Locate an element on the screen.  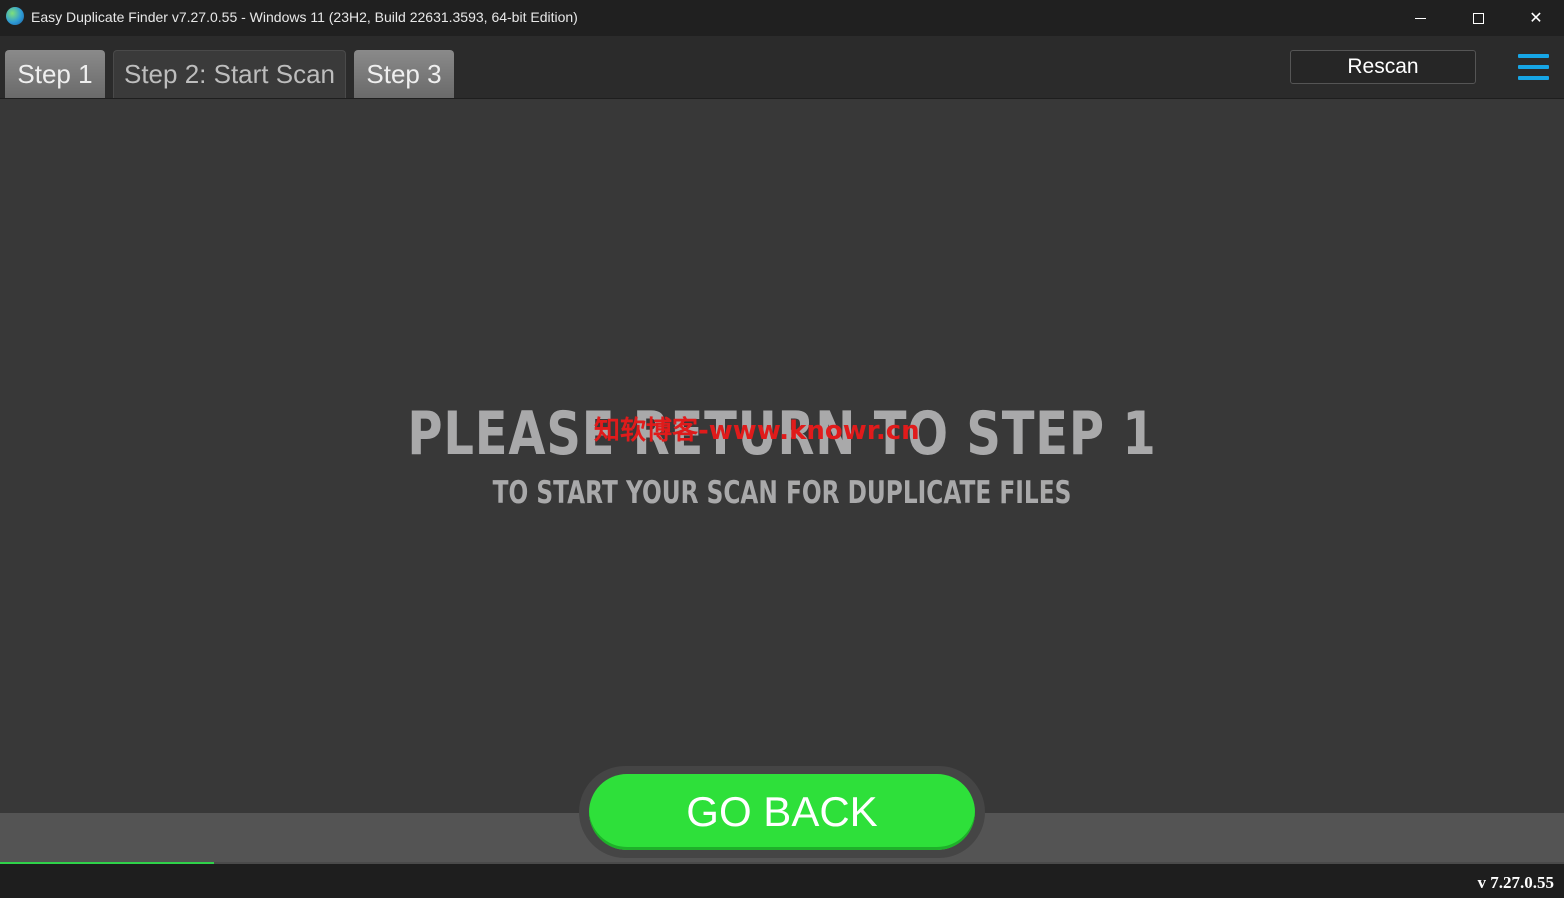
watermark-text: 知软博客-www.knowr.cn is located at coordinates (757, 431).